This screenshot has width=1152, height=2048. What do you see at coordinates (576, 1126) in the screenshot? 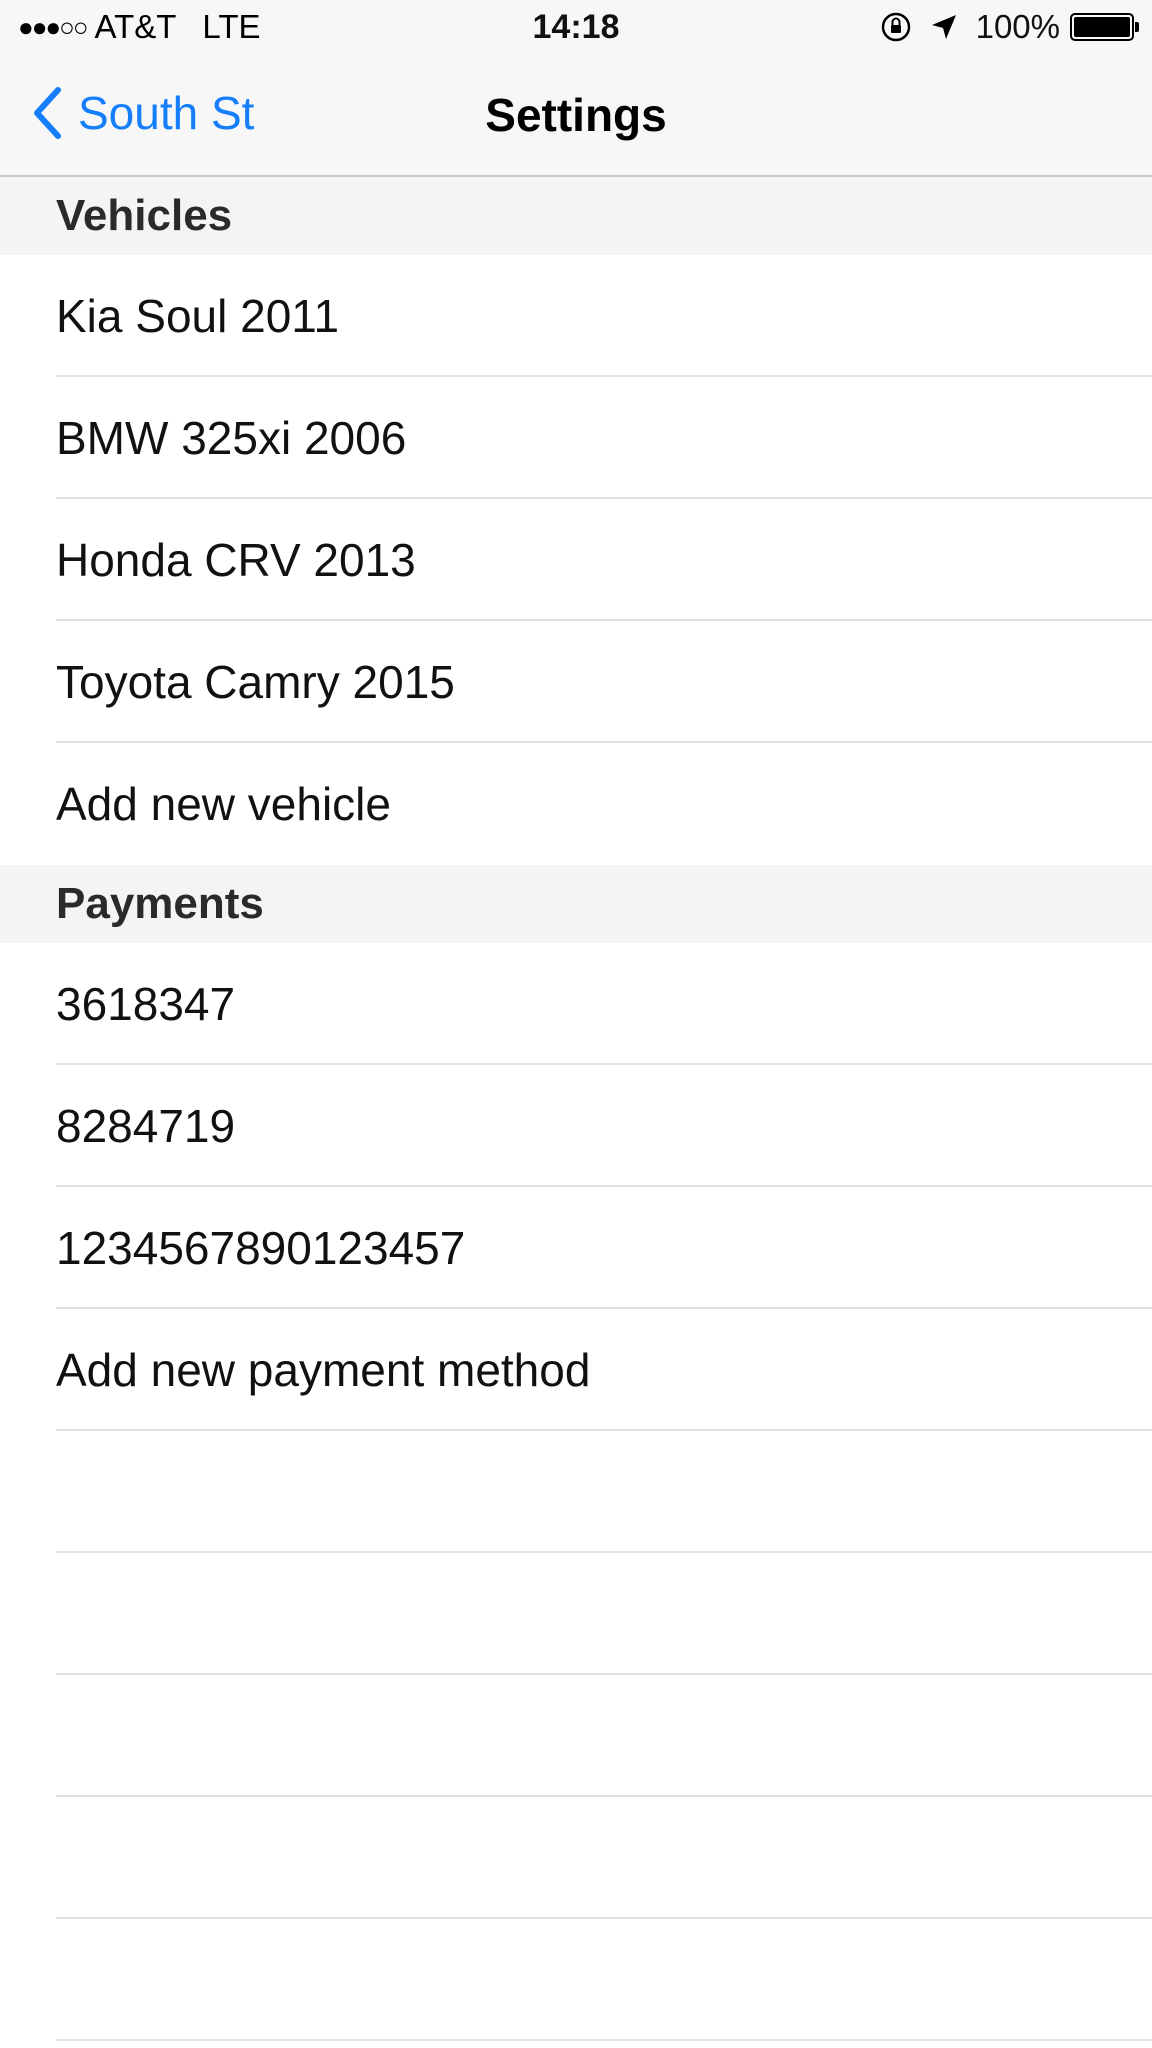
I see `payment-item: 8284719` at bounding box center [576, 1126].